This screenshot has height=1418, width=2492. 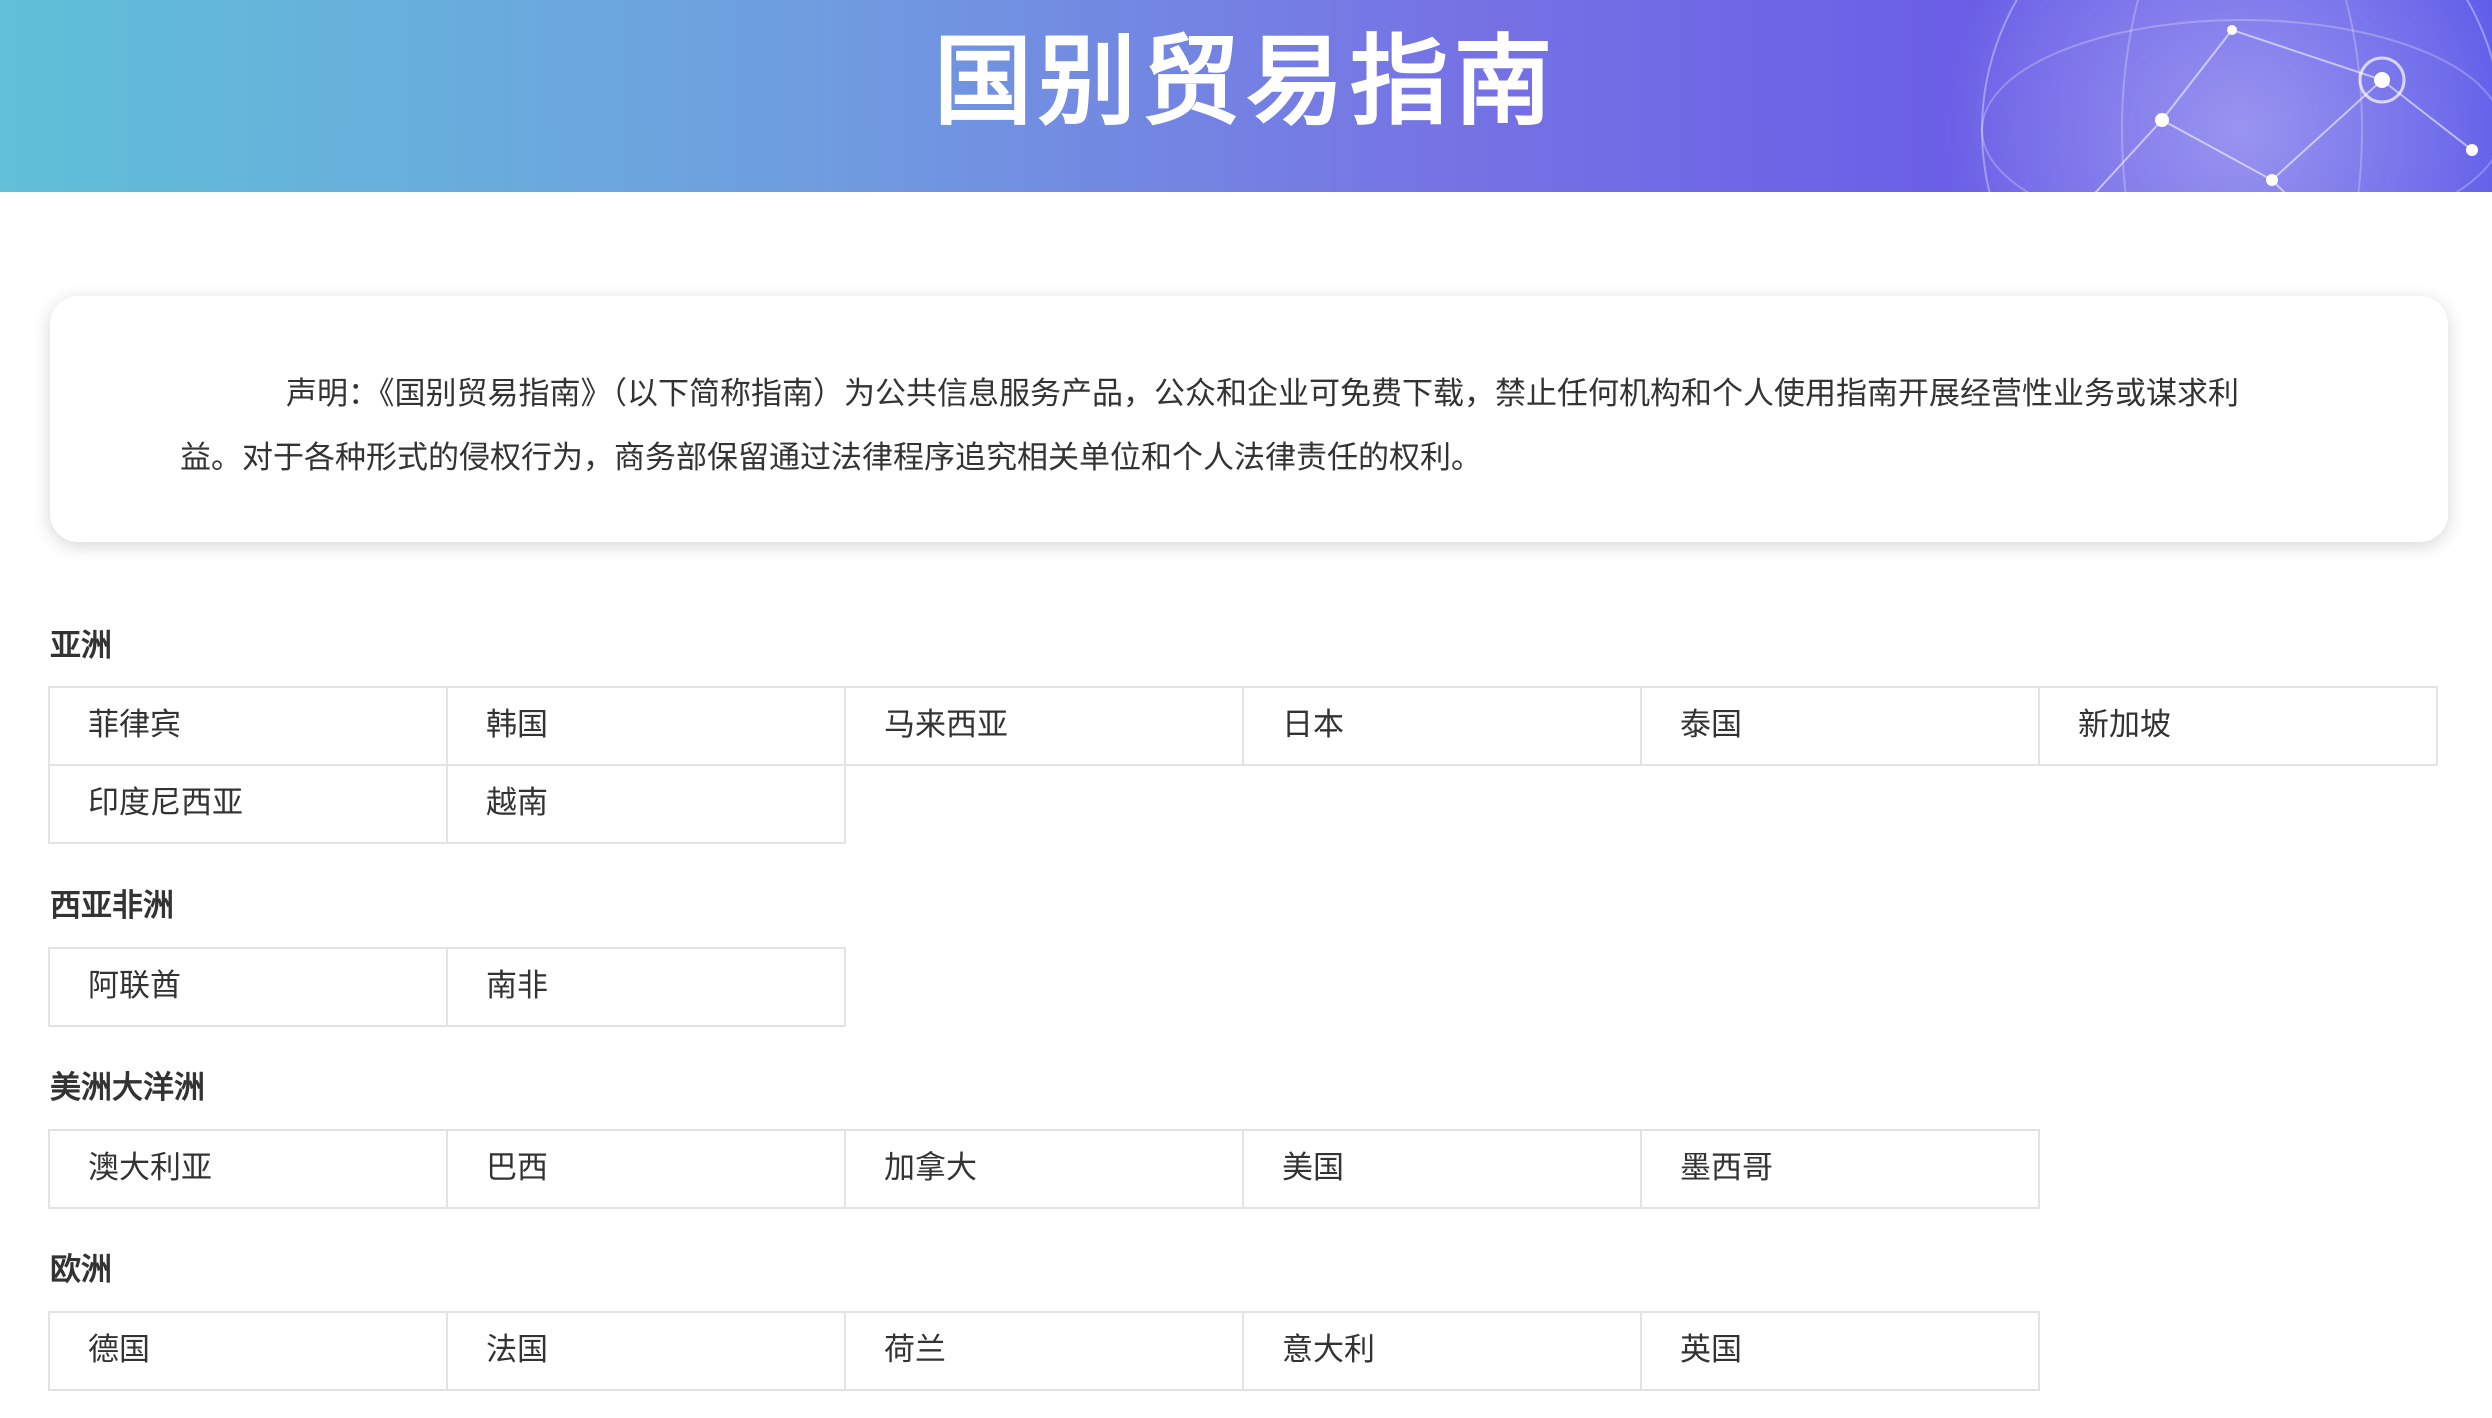 What do you see at coordinates (248, 1169) in the screenshot?
I see `country-link: 澳大利亚` at bounding box center [248, 1169].